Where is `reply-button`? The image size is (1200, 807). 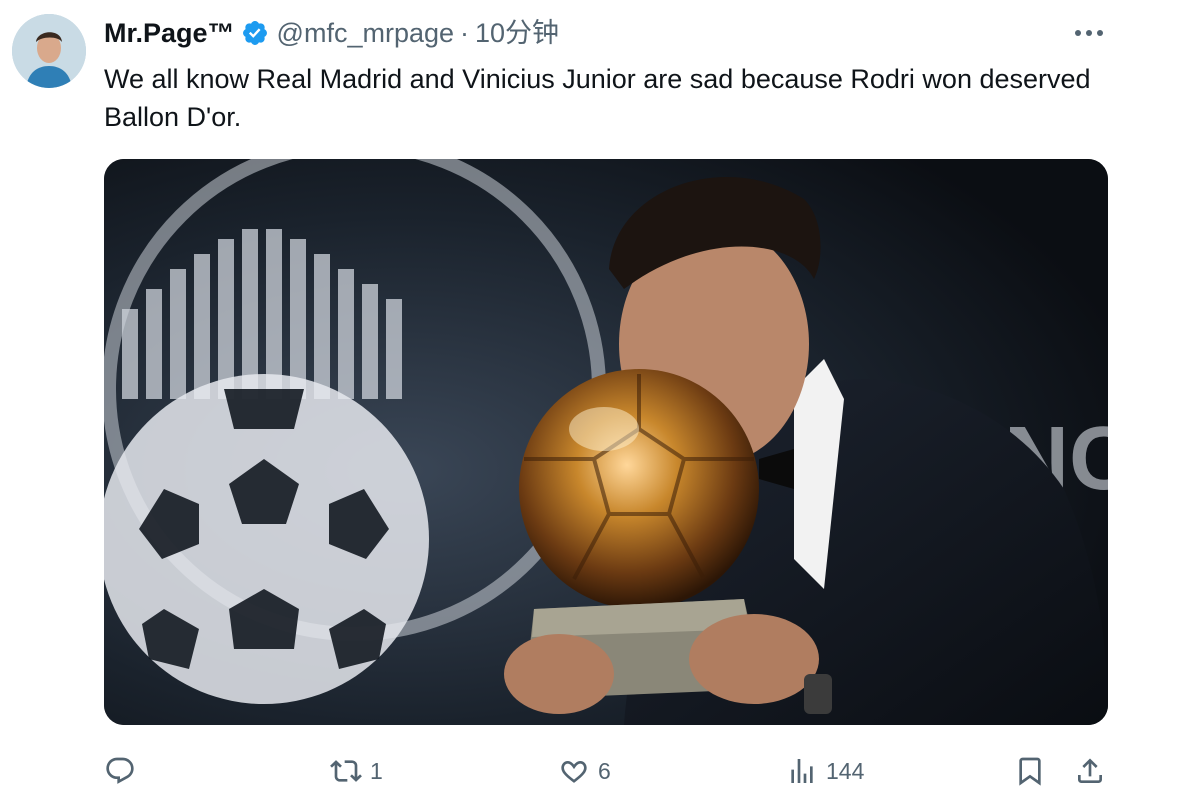 reply-button is located at coordinates (124, 771).